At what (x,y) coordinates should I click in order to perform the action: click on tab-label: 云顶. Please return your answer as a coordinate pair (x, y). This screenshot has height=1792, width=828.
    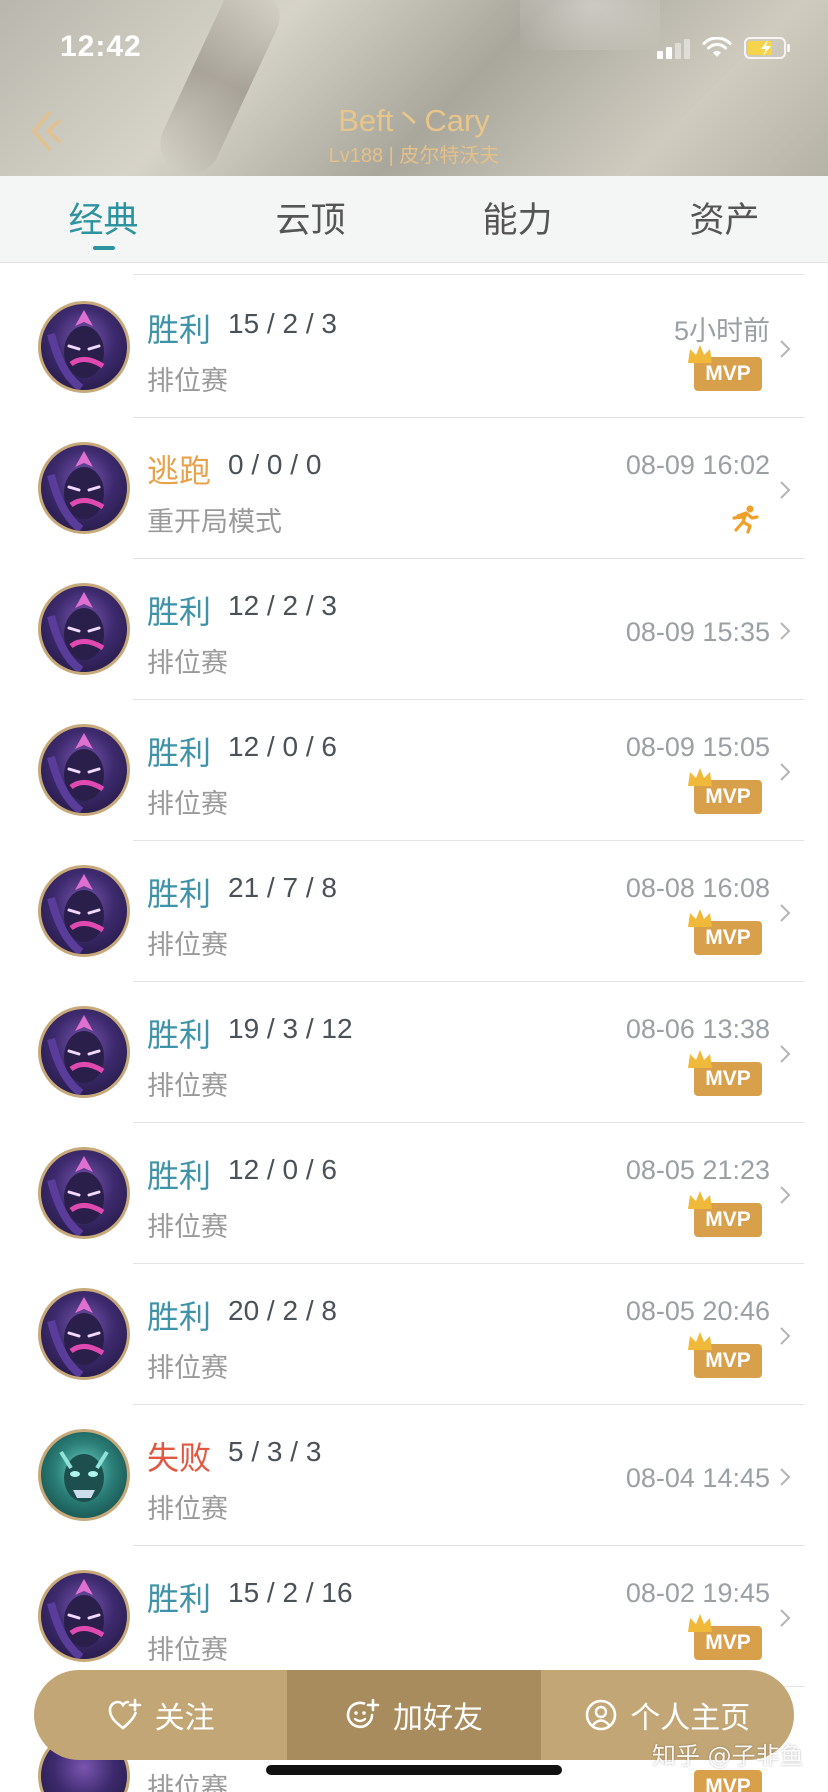
    Looking at the image, I should click on (310, 221).